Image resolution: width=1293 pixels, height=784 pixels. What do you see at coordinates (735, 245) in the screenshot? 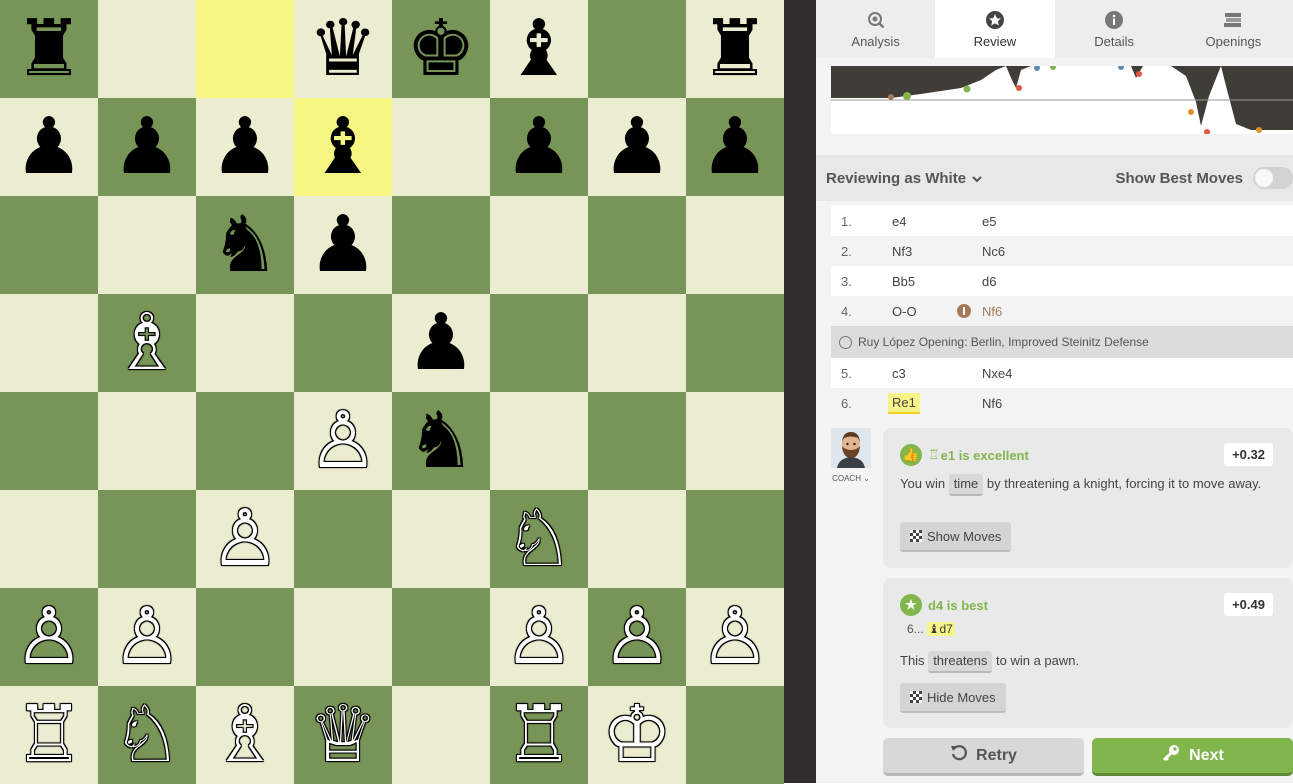
I see `square-h6` at bounding box center [735, 245].